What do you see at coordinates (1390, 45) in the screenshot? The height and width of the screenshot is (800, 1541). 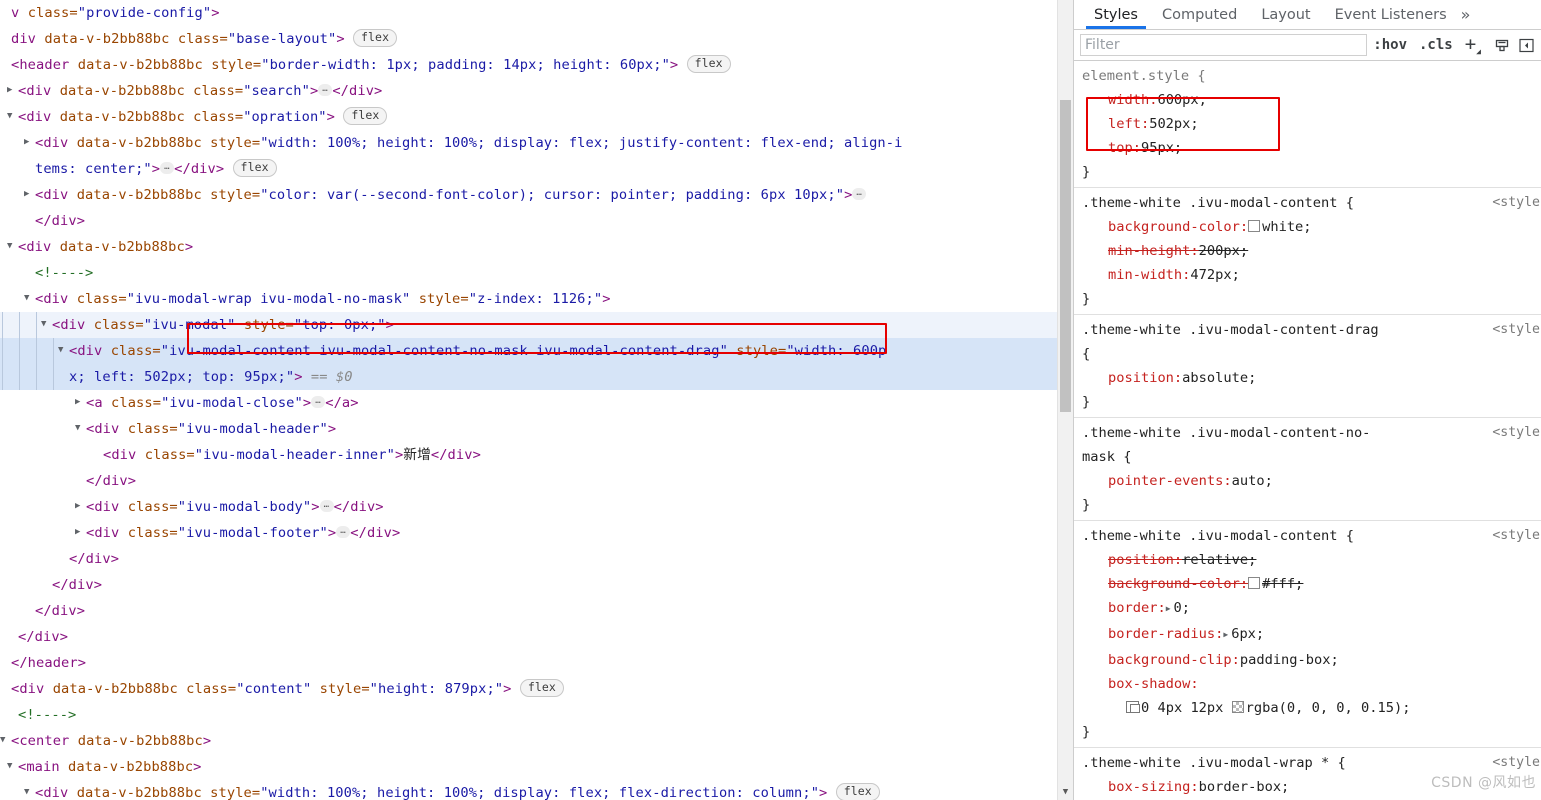 I see `force-state-hov-button: :hov` at bounding box center [1390, 45].